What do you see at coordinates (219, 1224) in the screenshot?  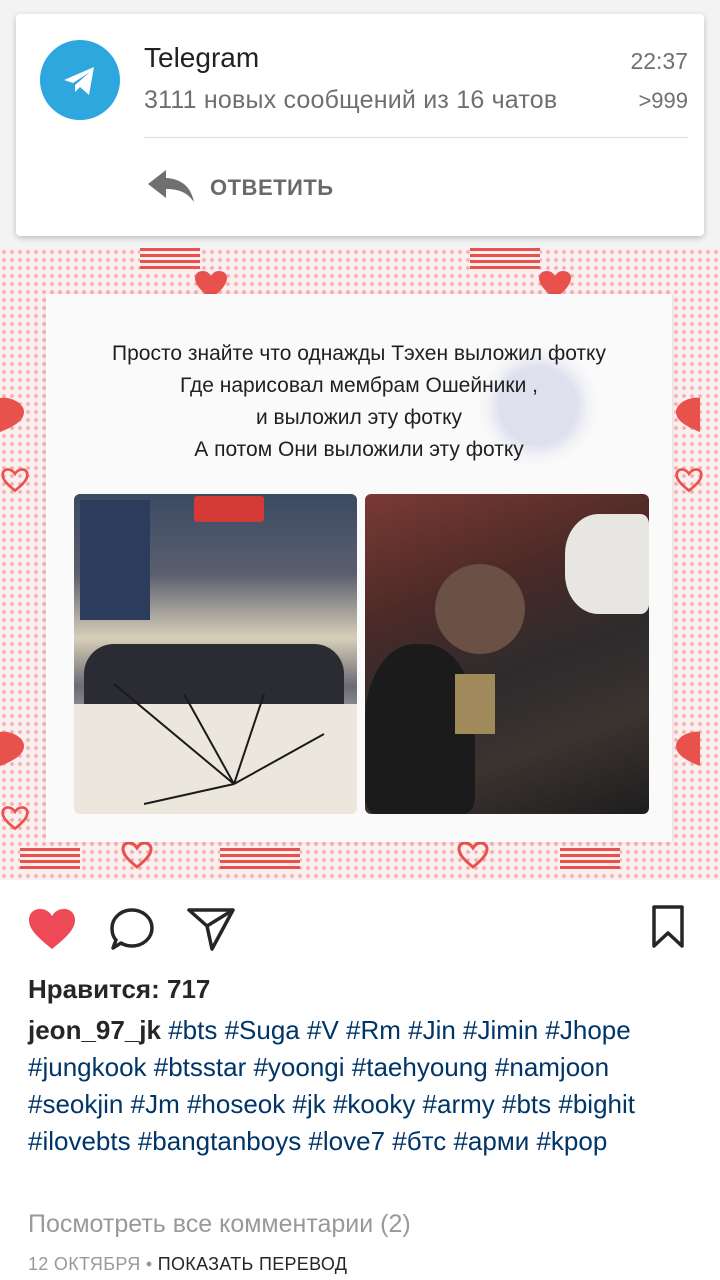 I see `view-comments-link: Посмотреть все комментарии (2)` at bounding box center [219, 1224].